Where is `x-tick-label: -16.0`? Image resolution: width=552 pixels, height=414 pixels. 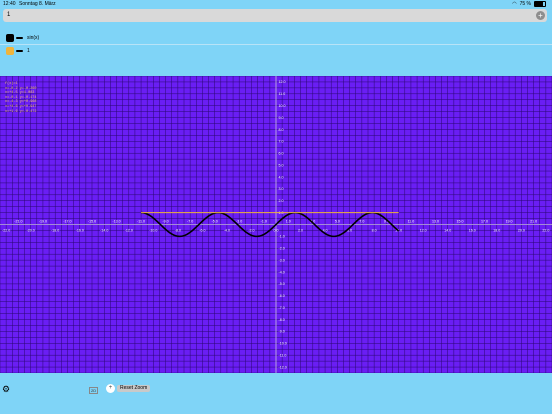 x-tick-label: -16.0 is located at coordinates (80, 231).